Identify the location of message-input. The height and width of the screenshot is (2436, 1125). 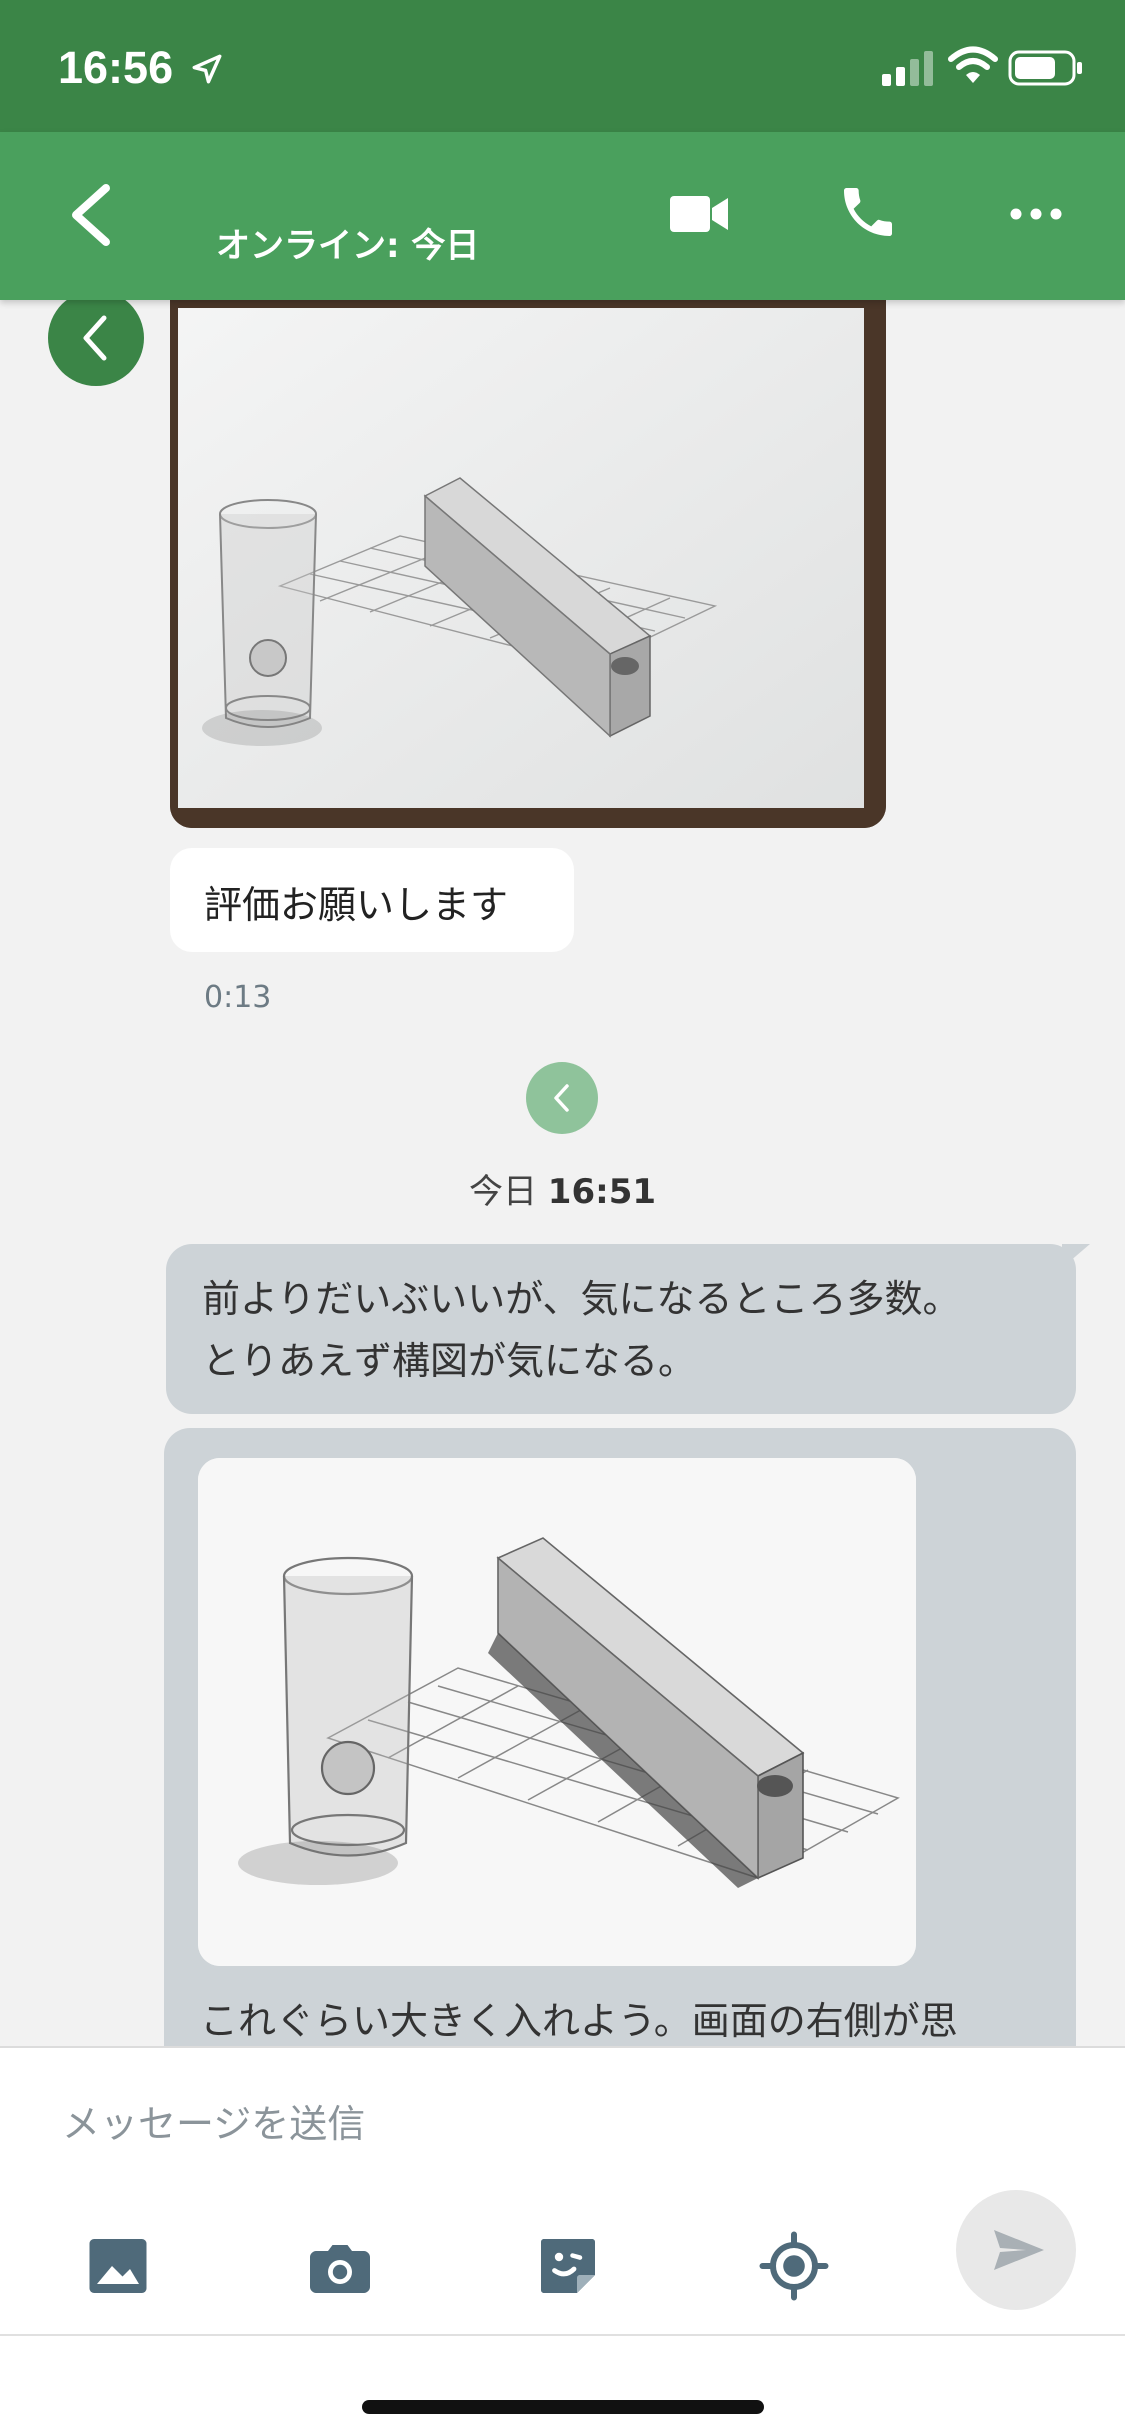
(512, 2124).